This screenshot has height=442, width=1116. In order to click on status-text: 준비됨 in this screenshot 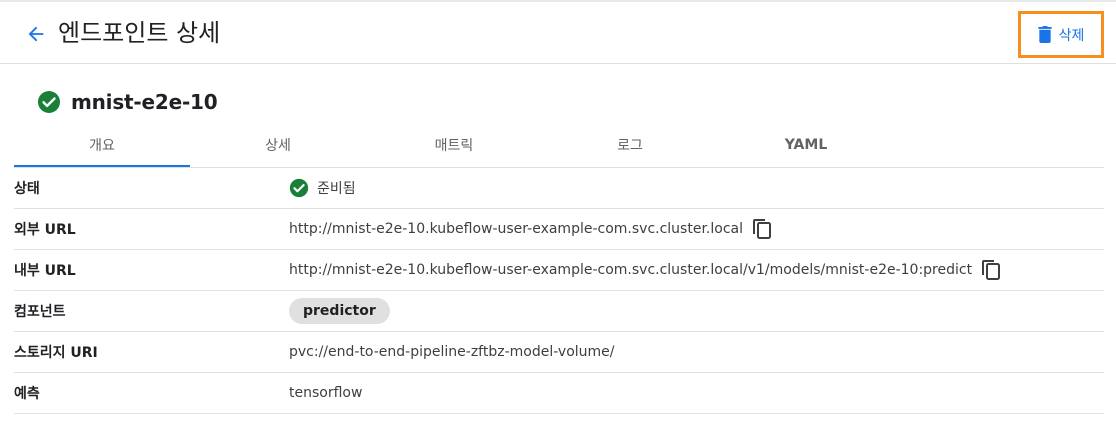, I will do `click(336, 189)`.